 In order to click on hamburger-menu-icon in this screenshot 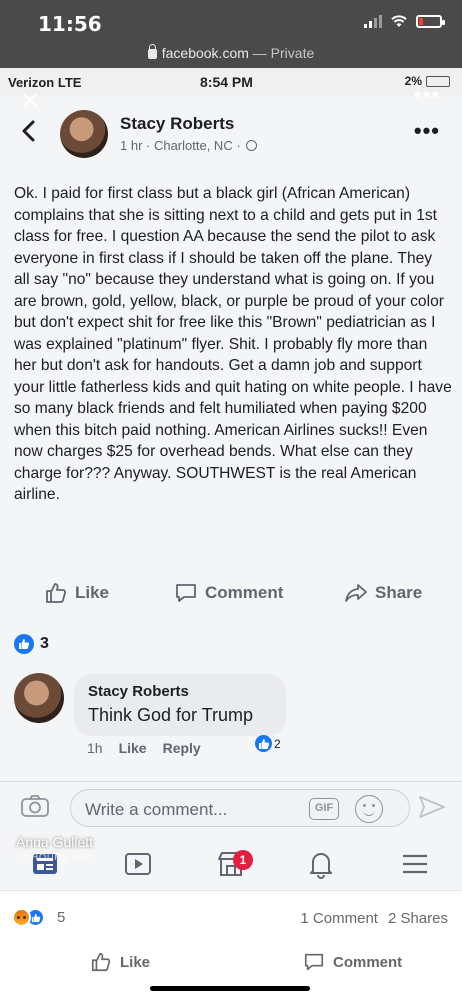, I will do `click(415, 864)`.